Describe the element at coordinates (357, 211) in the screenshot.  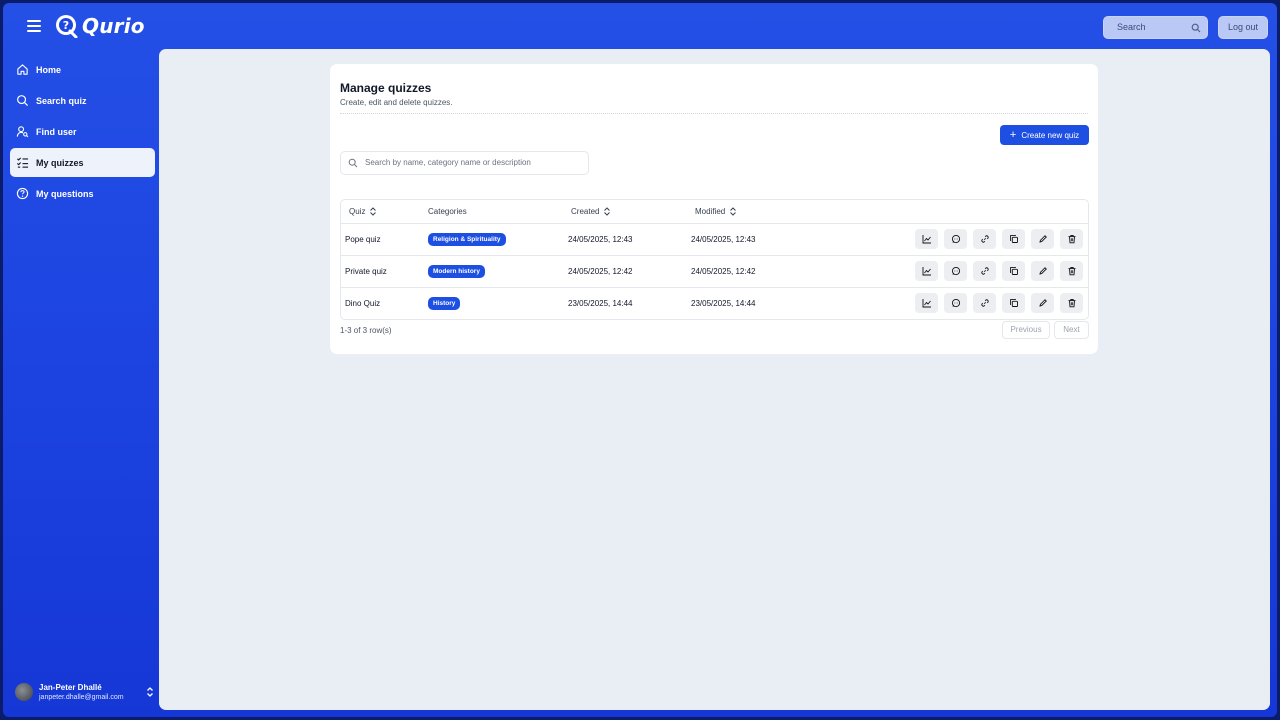
I see `column-label: Quiz` at that location.